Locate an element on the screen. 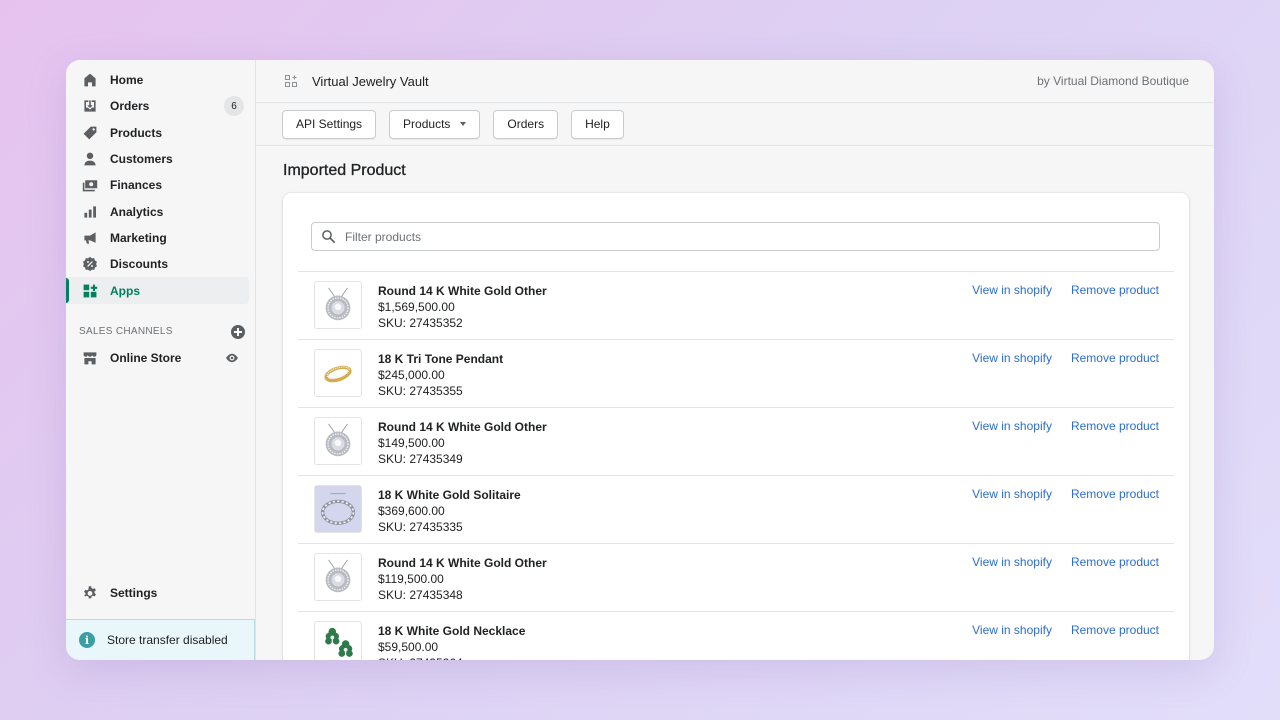  megaphone-icon is located at coordinates (89, 237).